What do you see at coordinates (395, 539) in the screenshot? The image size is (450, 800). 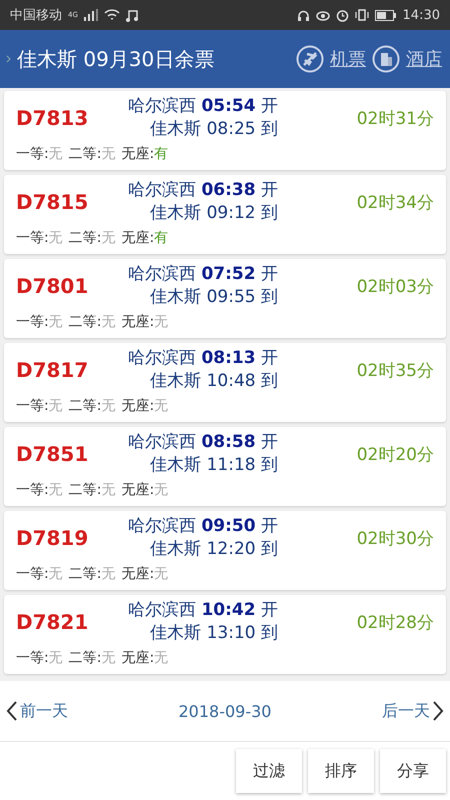 I see `travel-duration: 02时30分` at bounding box center [395, 539].